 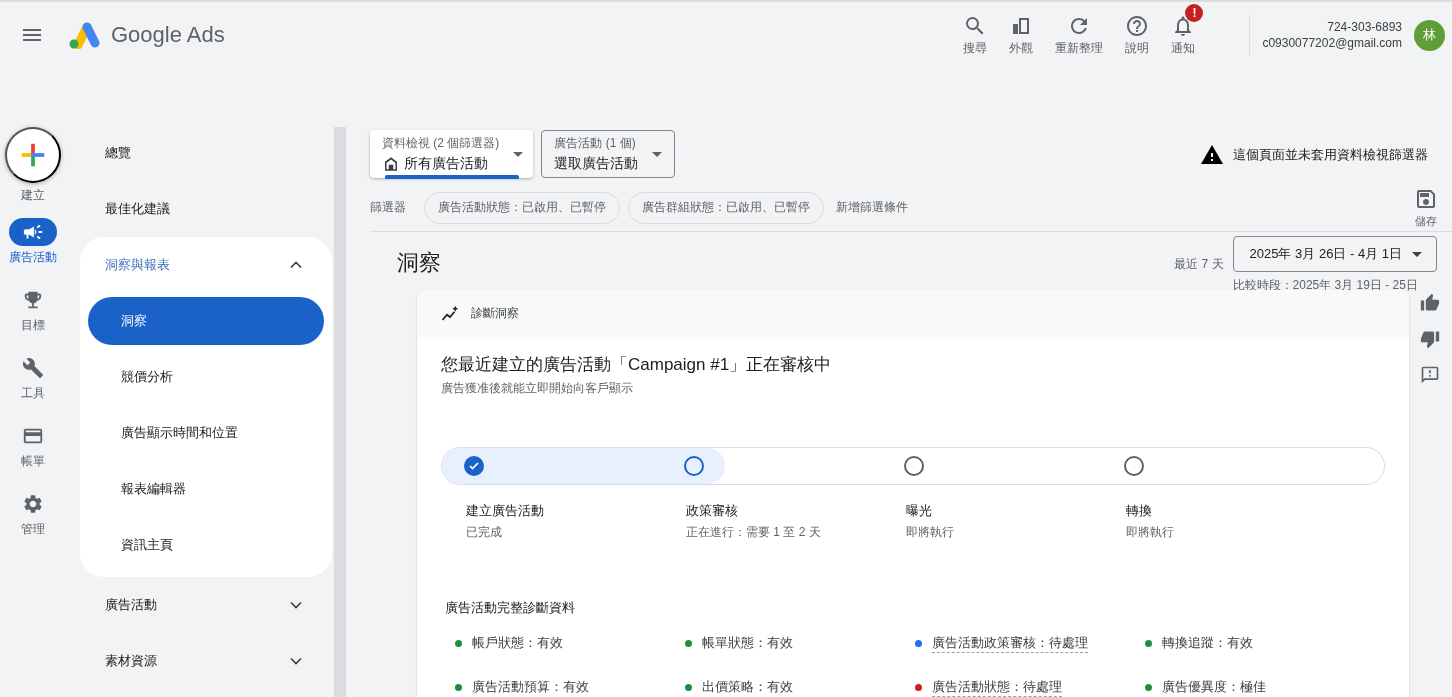 I want to click on diagnostics-title: 廣告活動完整診斷資料, so click(x=510, y=608).